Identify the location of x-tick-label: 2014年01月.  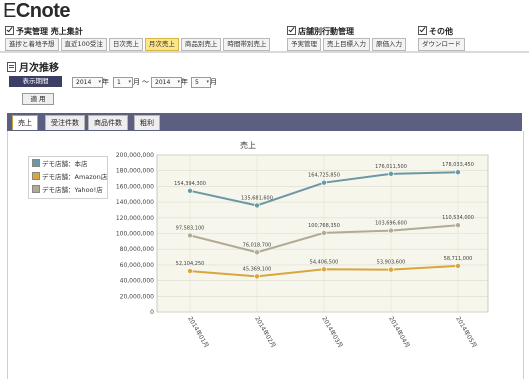
(198, 332).